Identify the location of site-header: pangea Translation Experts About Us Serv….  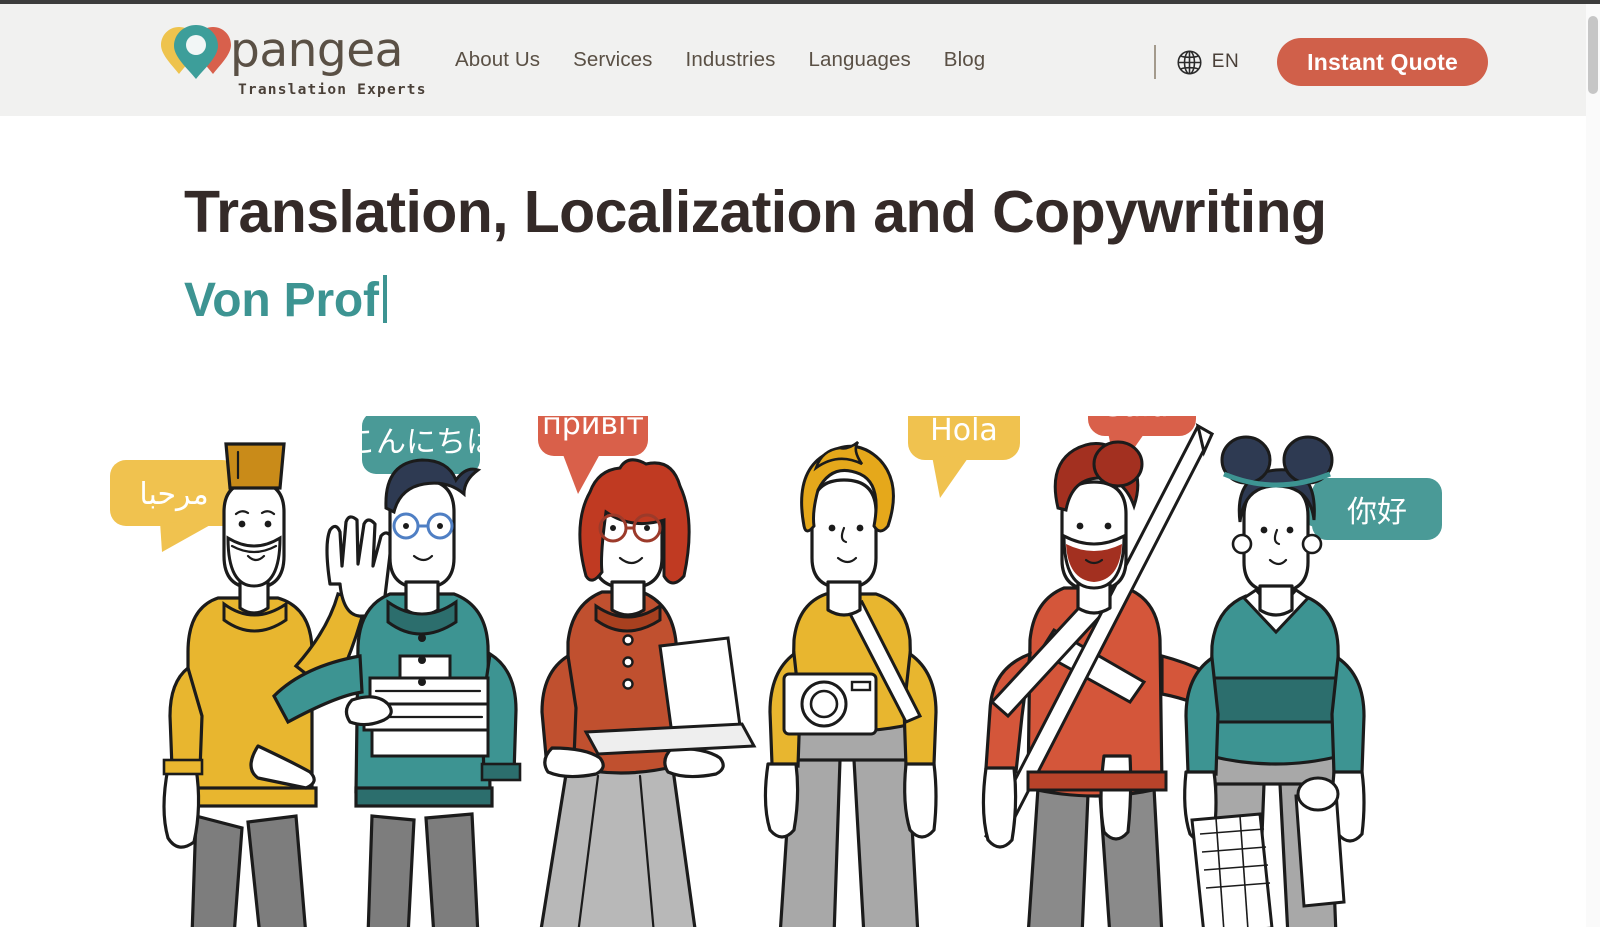
(800, 60).